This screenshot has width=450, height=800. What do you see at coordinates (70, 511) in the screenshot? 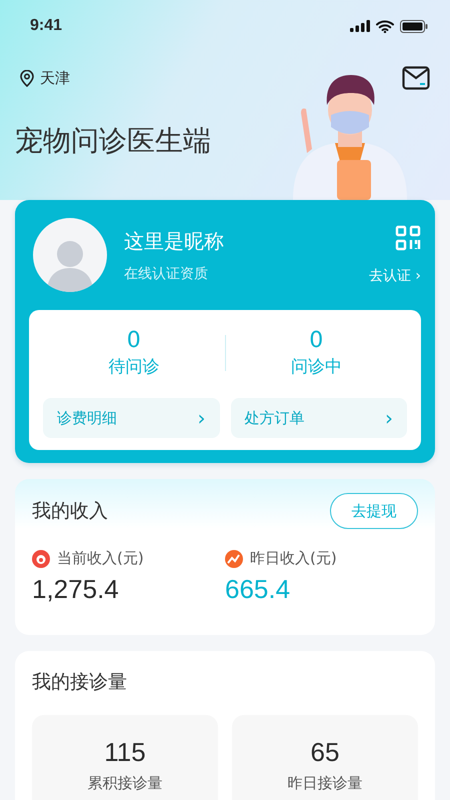
I see `section-title: 我的收入` at bounding box center [70, 511].